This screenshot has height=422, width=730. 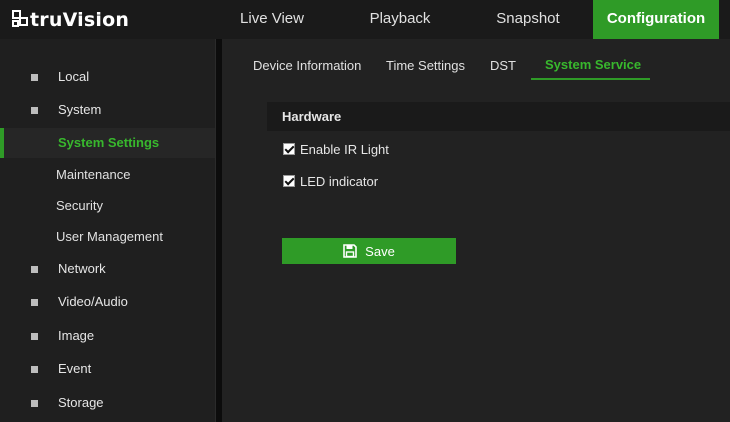 What do you see at coordinates (82, 268) in the screenshot?
I see `sidebar-item-label: Network` at bounding box center [82, 268].